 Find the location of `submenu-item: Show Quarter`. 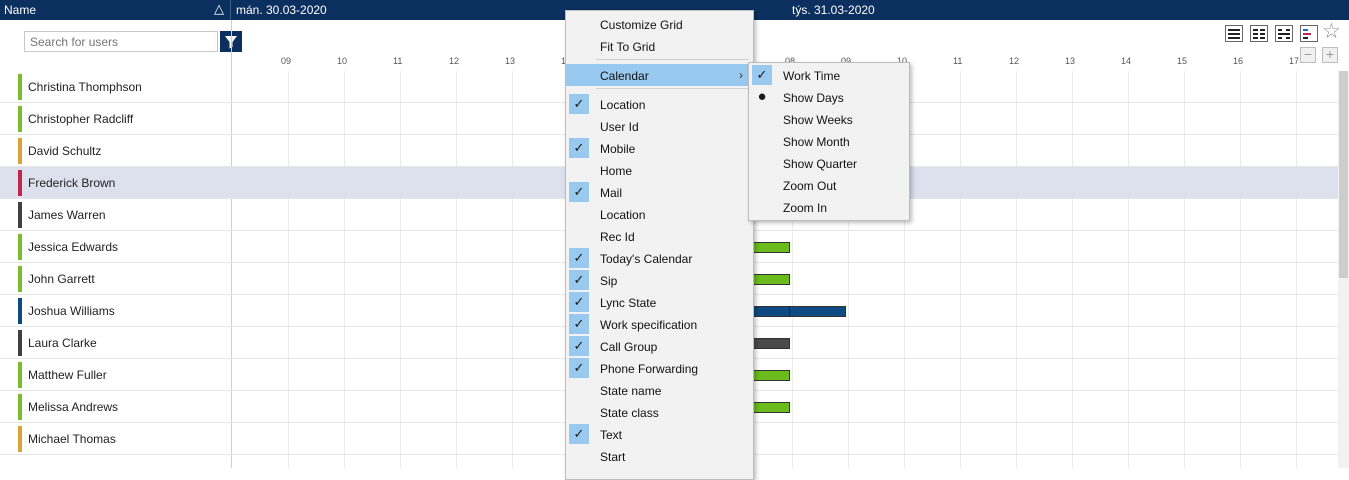

submenu-item: Show Quarter is located at coordinates (829, 163).